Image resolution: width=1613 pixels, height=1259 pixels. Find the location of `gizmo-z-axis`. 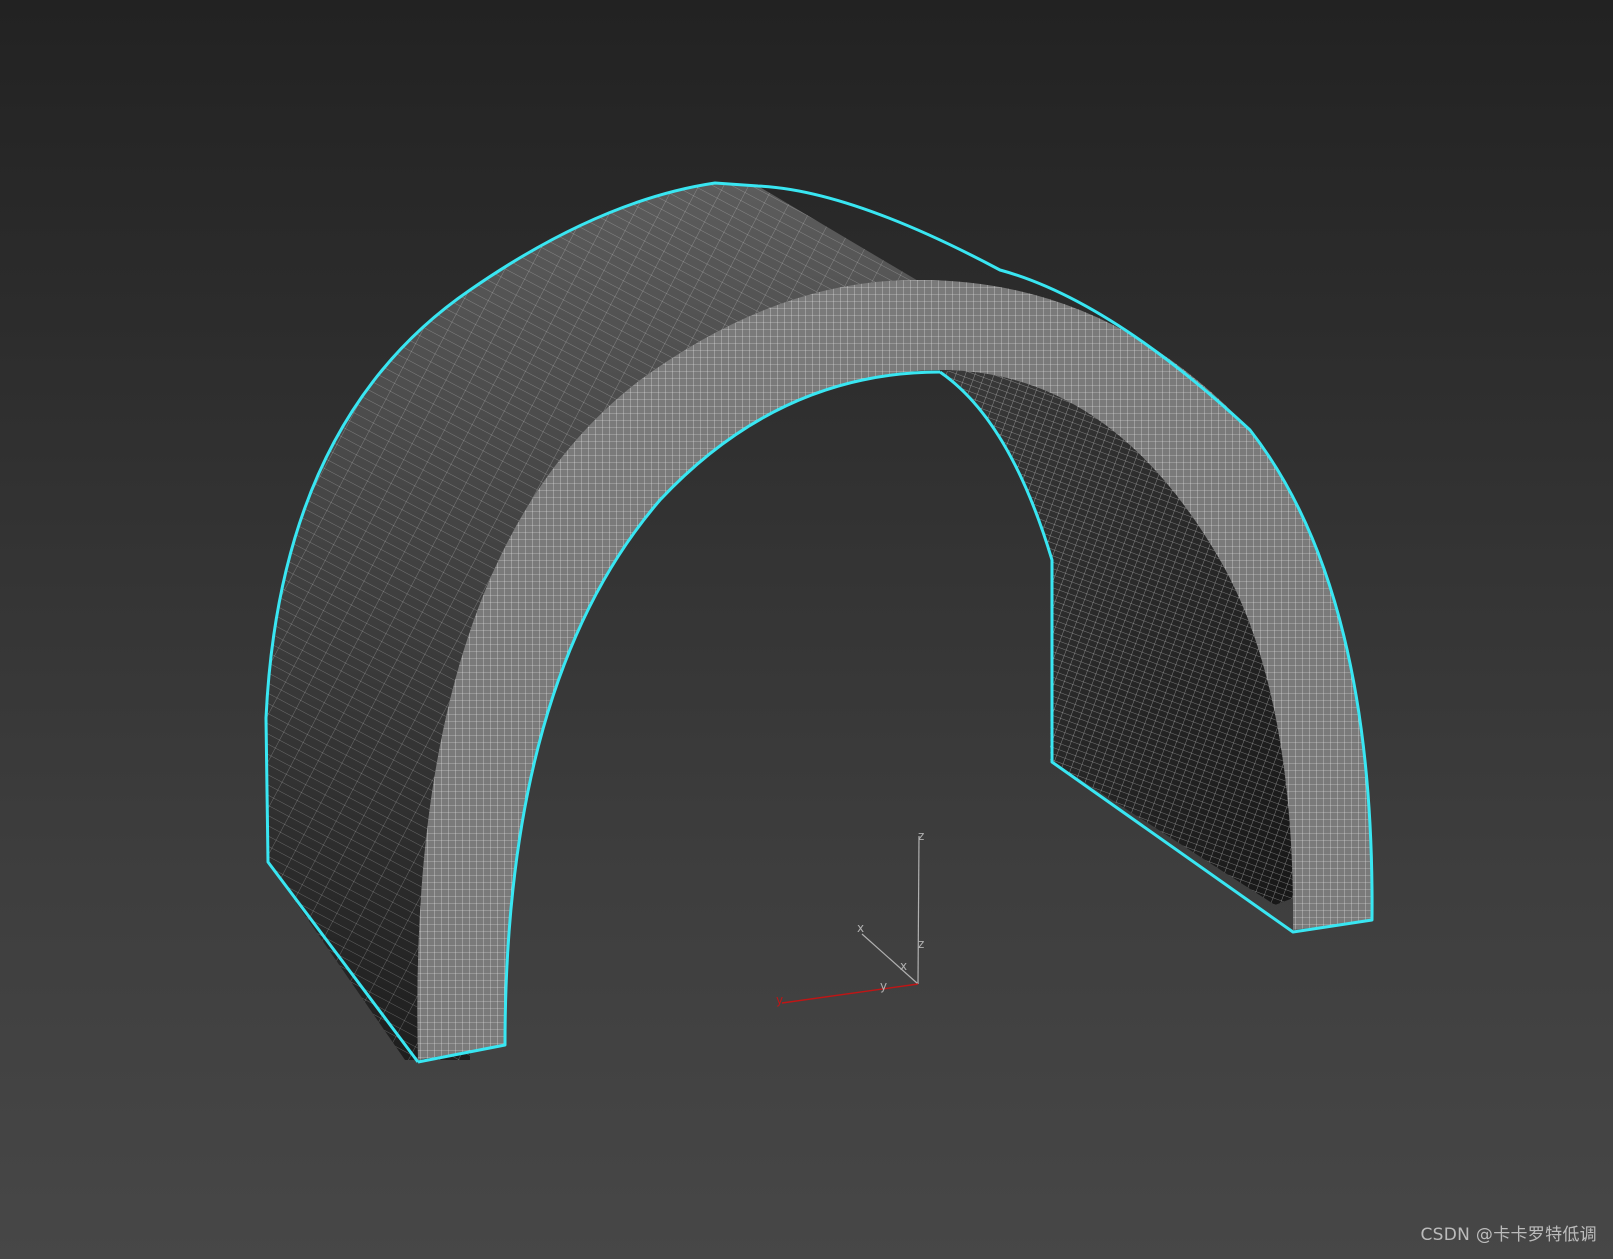

gizmo-z-axis is located at coordinates (918, 910).